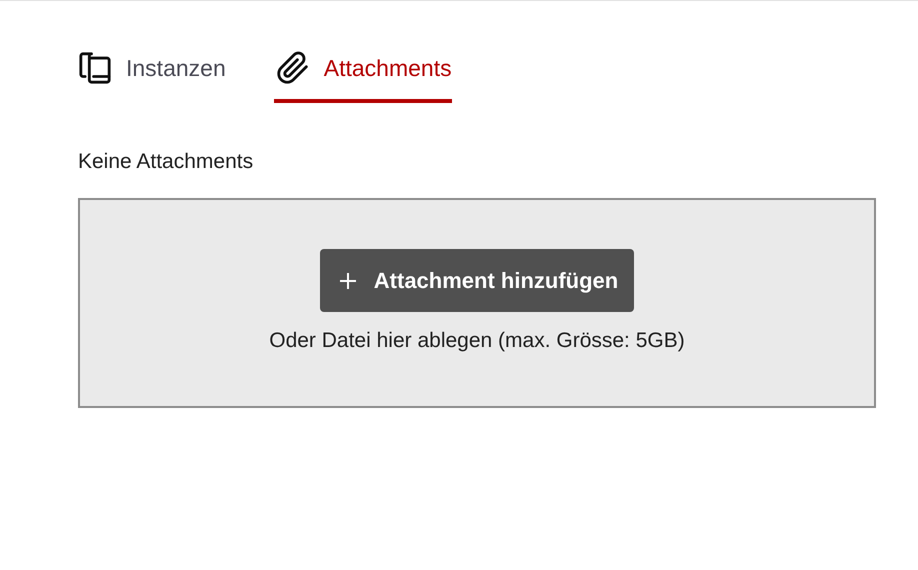 Image resolution: width=918 pixels, height=570 pixels. Describe the element at coordinates (348, 280) in the screenshot. I see `plus-icon` at that location.